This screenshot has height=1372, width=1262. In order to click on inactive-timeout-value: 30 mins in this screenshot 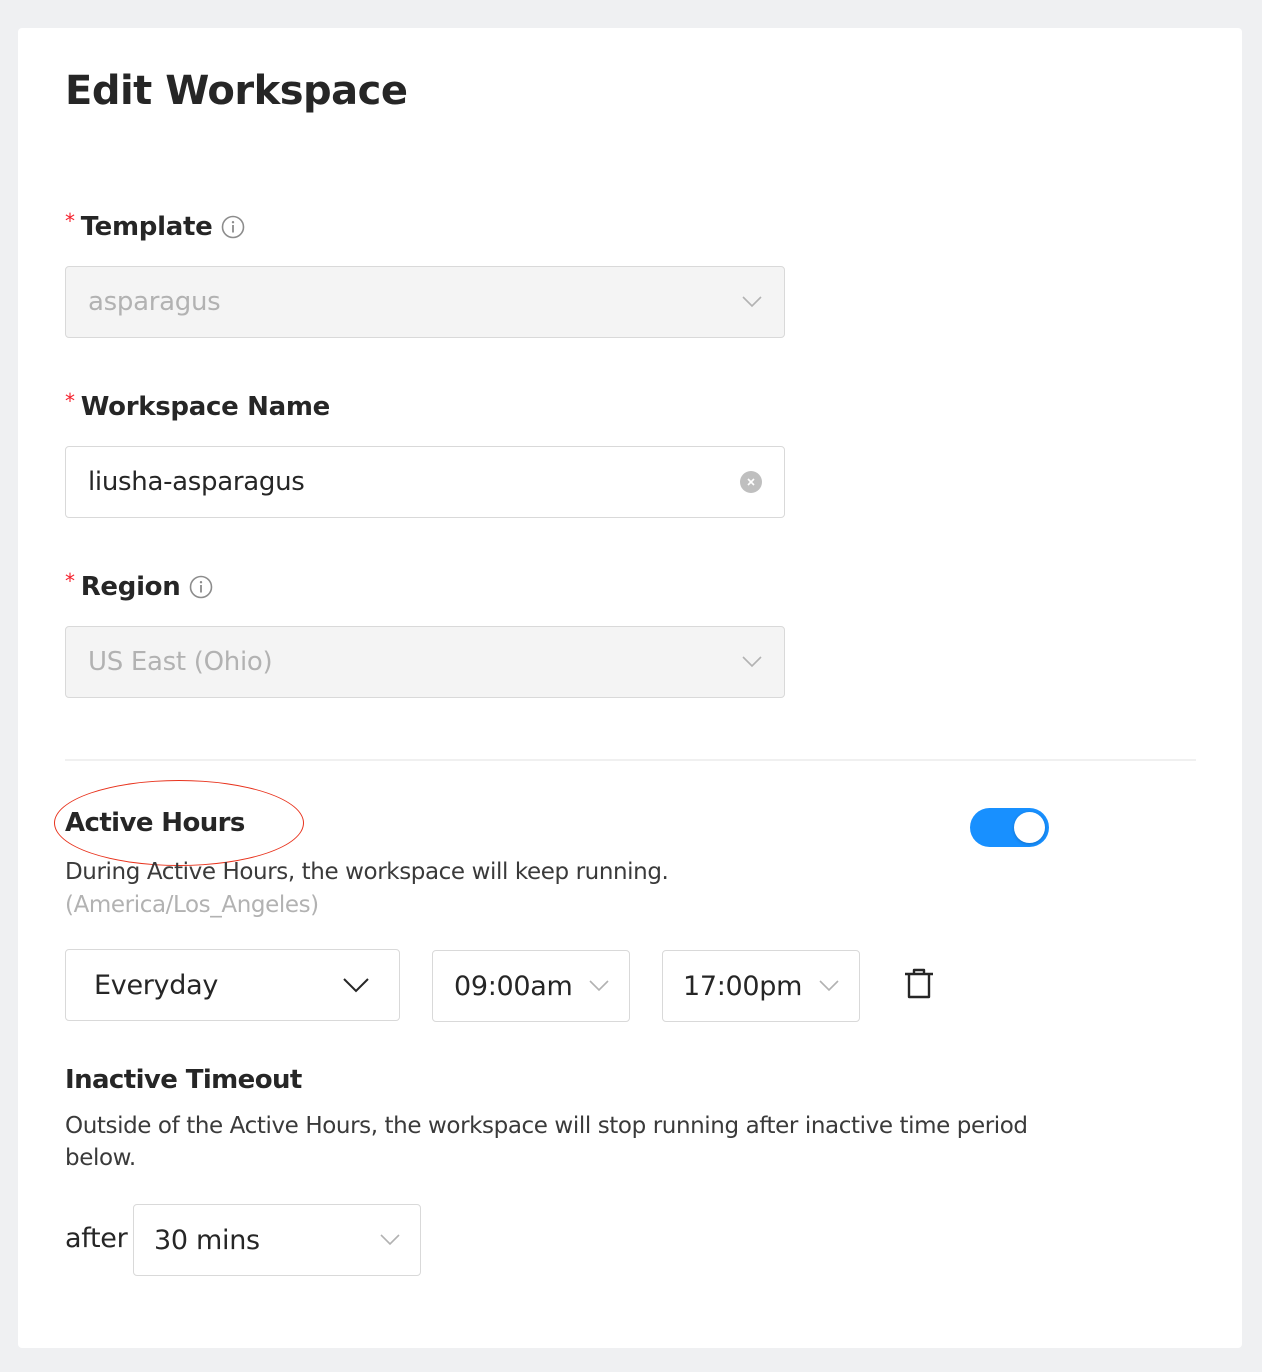, I will do `click(207, 1240)`.